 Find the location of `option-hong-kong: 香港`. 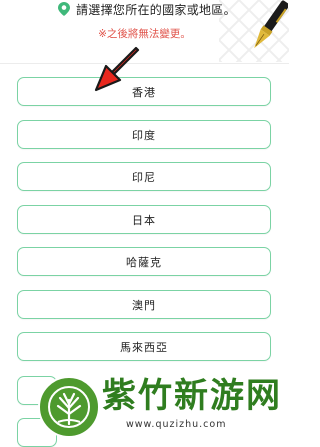

option-hong-kong: 香港 is located at coordinates (144, 91).